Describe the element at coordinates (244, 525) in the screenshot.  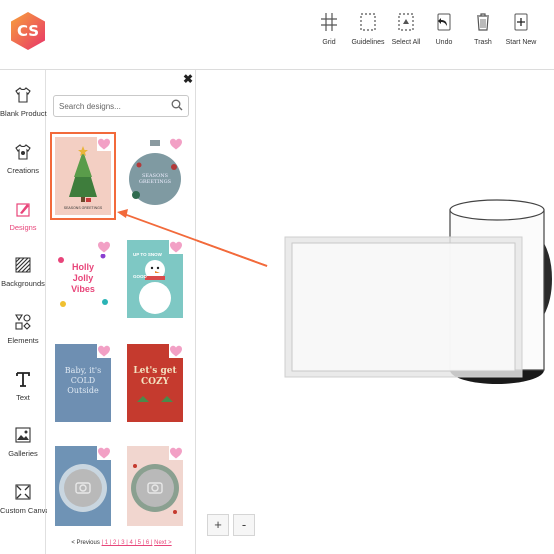
I see `zoom-out-button: -` at that location.